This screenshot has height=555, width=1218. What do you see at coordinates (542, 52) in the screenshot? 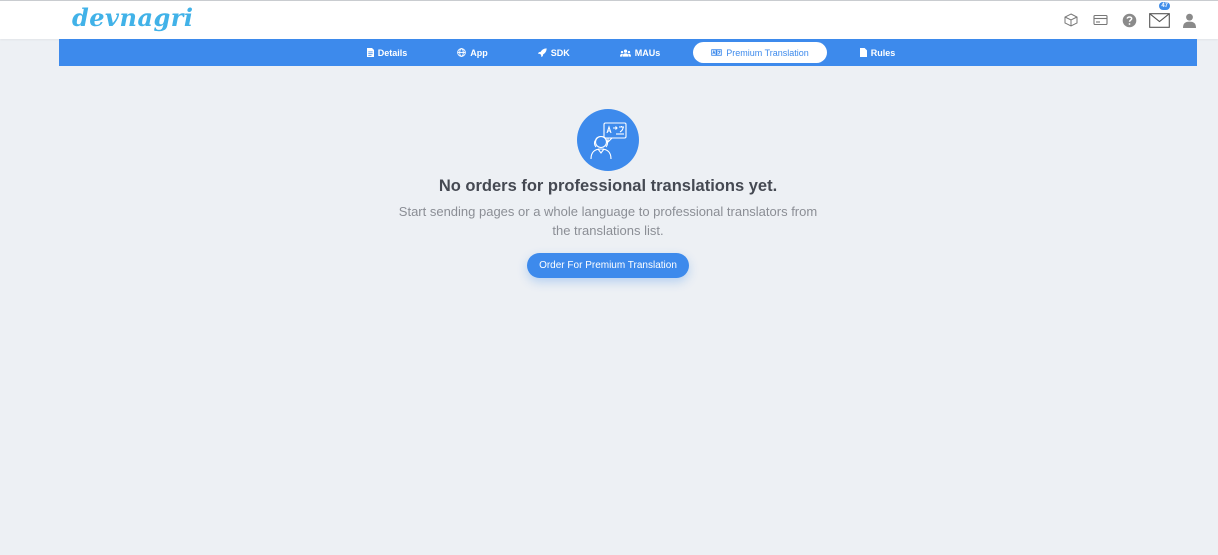
I see `rocket-icon` at bounding box center [542, 52].